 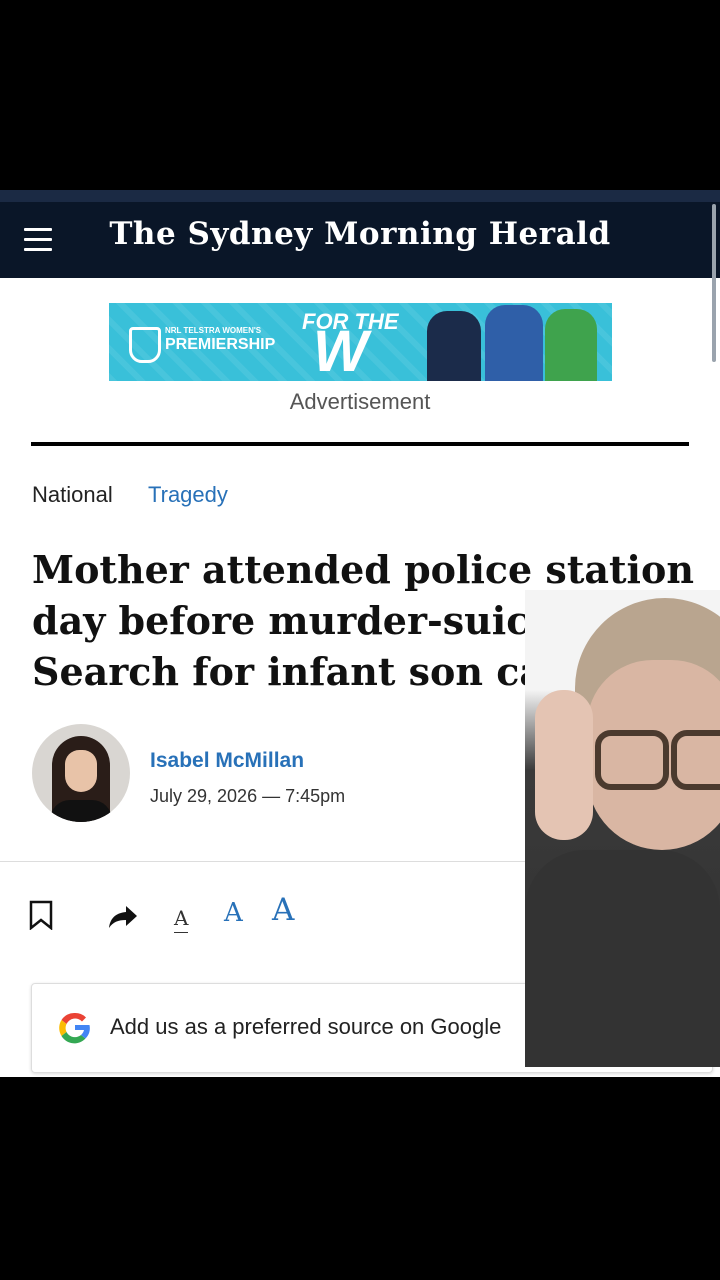 What do you see at coordinates (248, 796) in the screenshot?
I see `publish-date: July 29, 2026 — 7:45pm` at bounding box center [248, 796].